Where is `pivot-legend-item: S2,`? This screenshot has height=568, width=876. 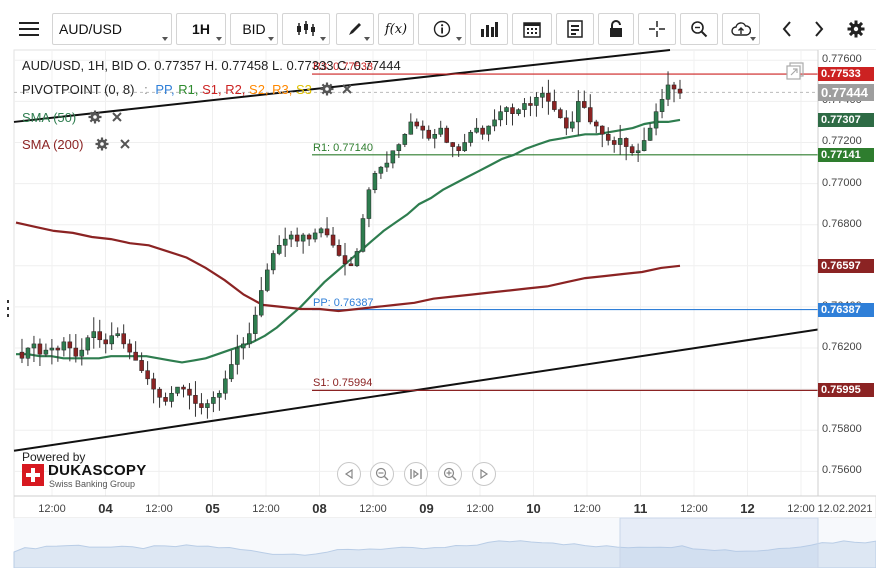
pivot-legend-item: S2, is located at coordinates (261, 89).